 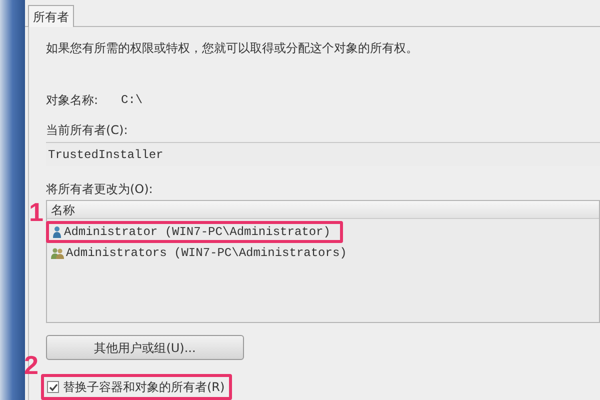 What do you see at coordinates (57, 253) in the screenshot?
I see `users-icon` at bounding box center [57, 253].